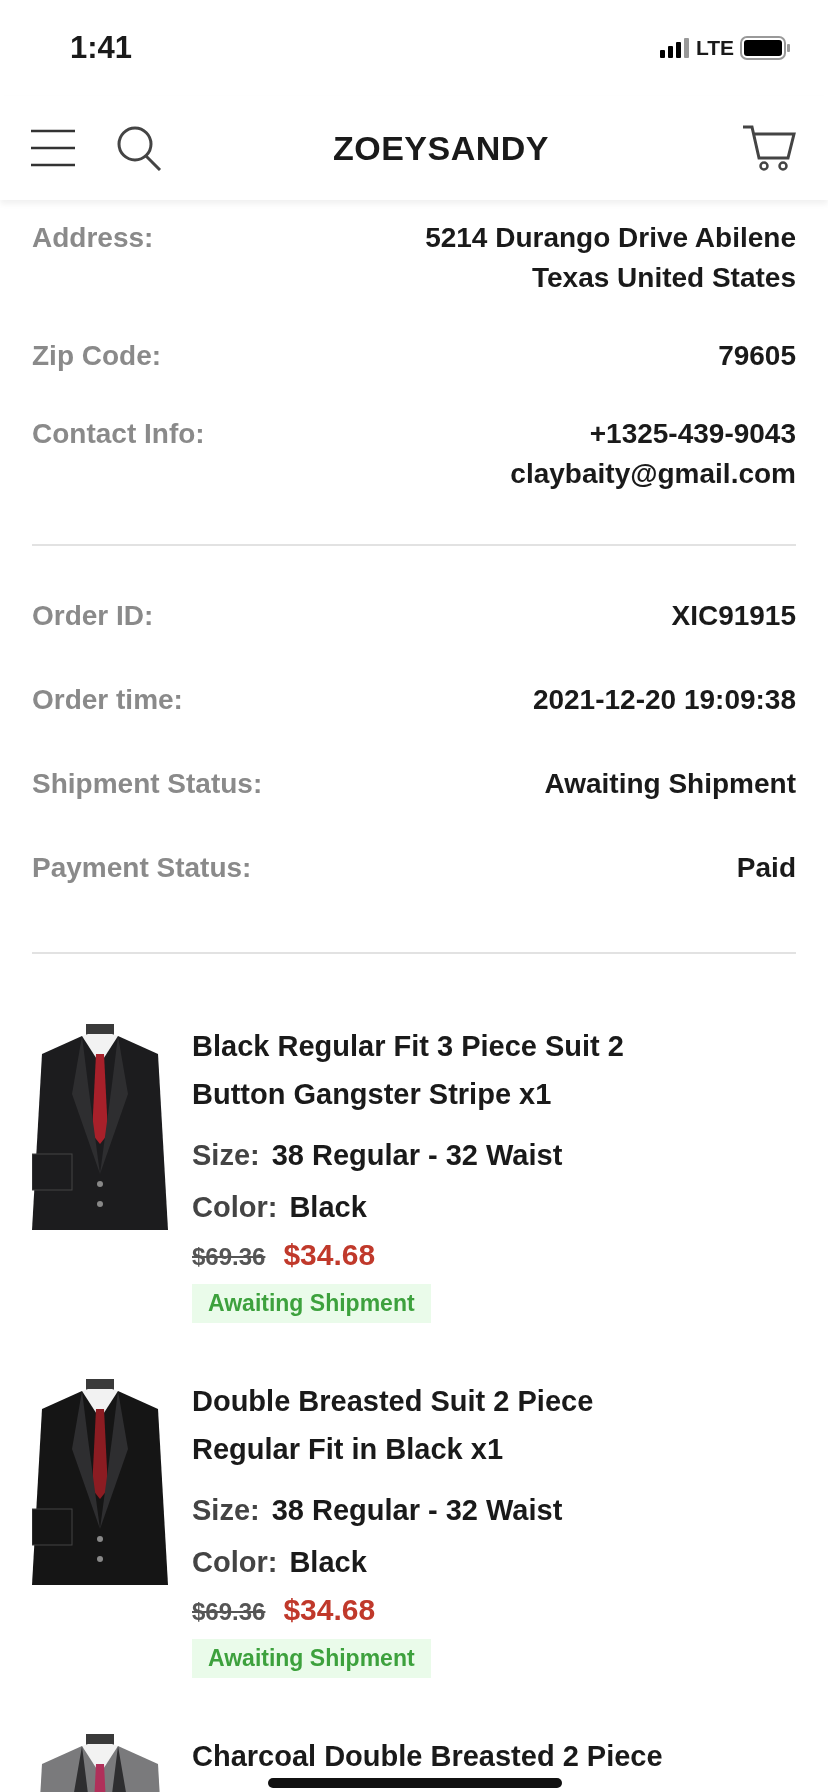  What do you see at coordinates (441, 148) in the screenshot?
I see `brand-logo: ZOEYSANDY` at bounding box center [441, 148].